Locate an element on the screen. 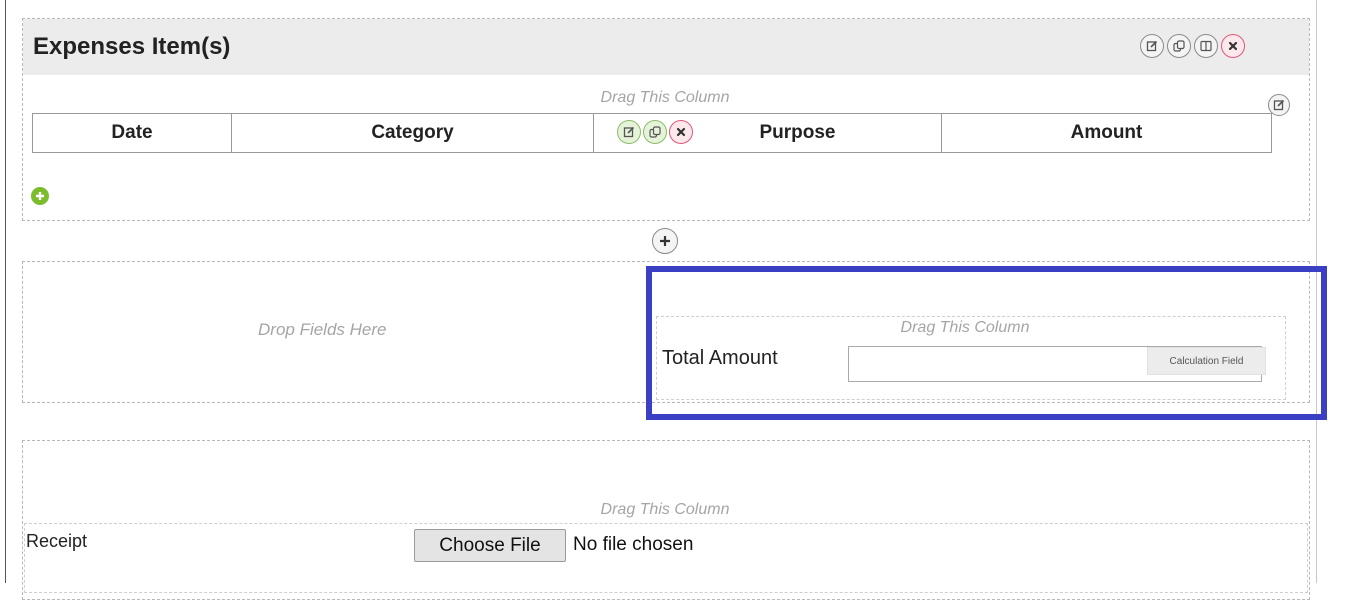 The width and height of the screenshot is (1349, 600). columns-icon is located at coordinates (1206, 46).